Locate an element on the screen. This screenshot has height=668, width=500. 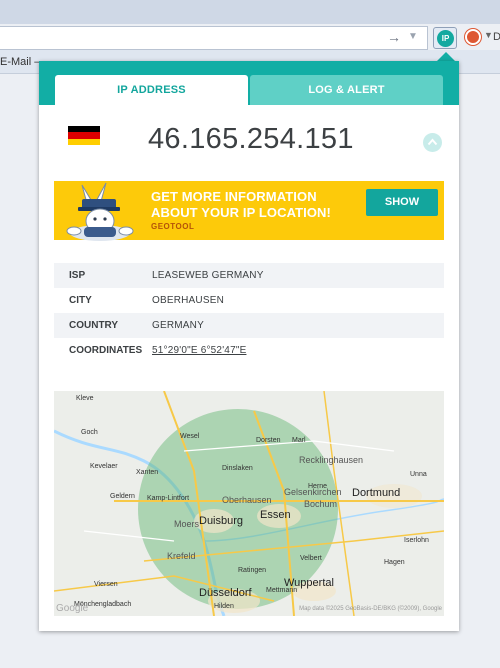
map-label: Kamp-Lintfort is located at coordinates (168, 498).